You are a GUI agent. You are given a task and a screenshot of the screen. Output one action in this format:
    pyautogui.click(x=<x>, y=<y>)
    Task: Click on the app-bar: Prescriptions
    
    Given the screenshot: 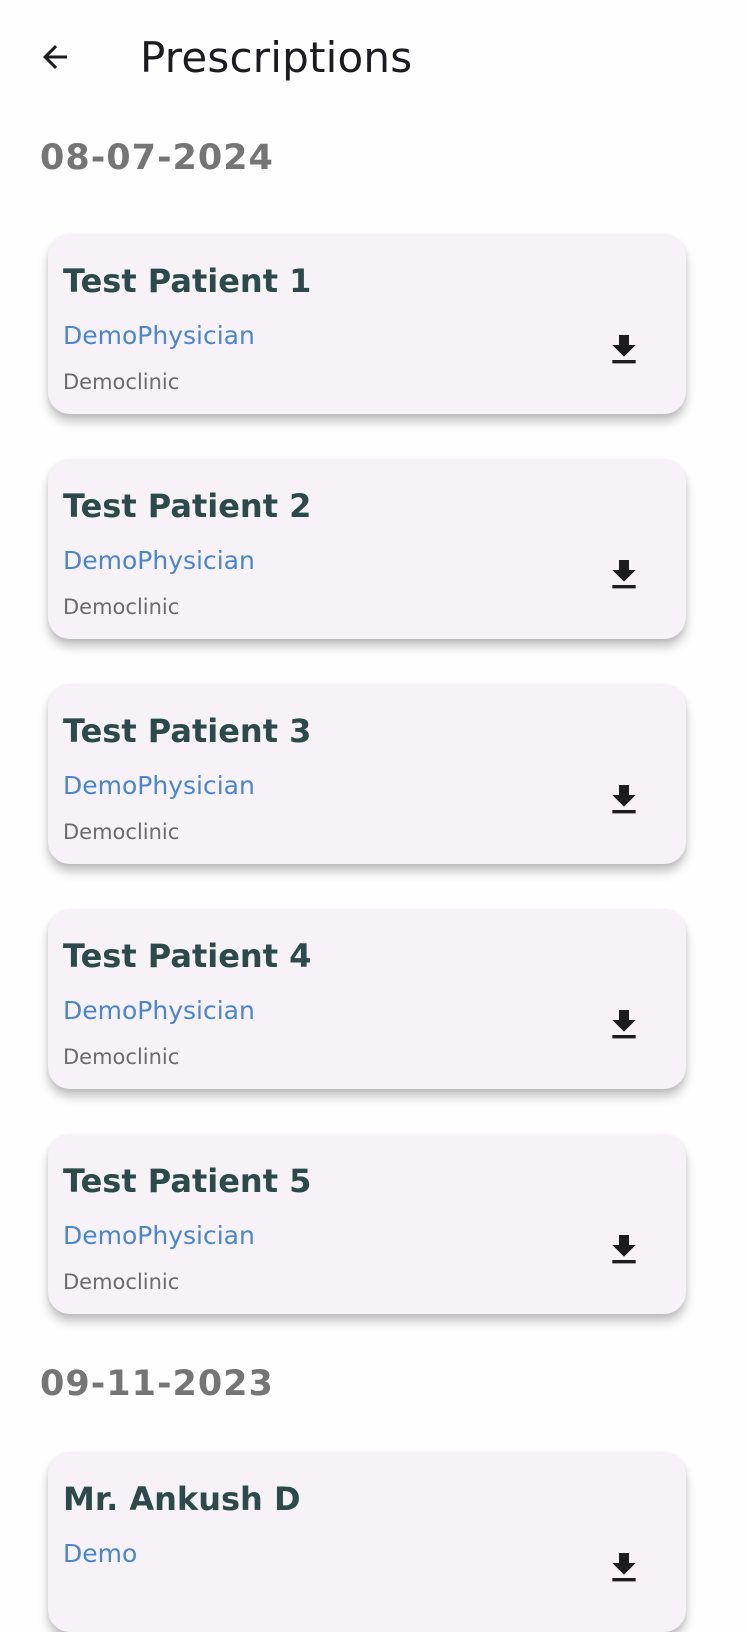 What is the action you would take?
    pyautogui.click(x=373, y=60)
    